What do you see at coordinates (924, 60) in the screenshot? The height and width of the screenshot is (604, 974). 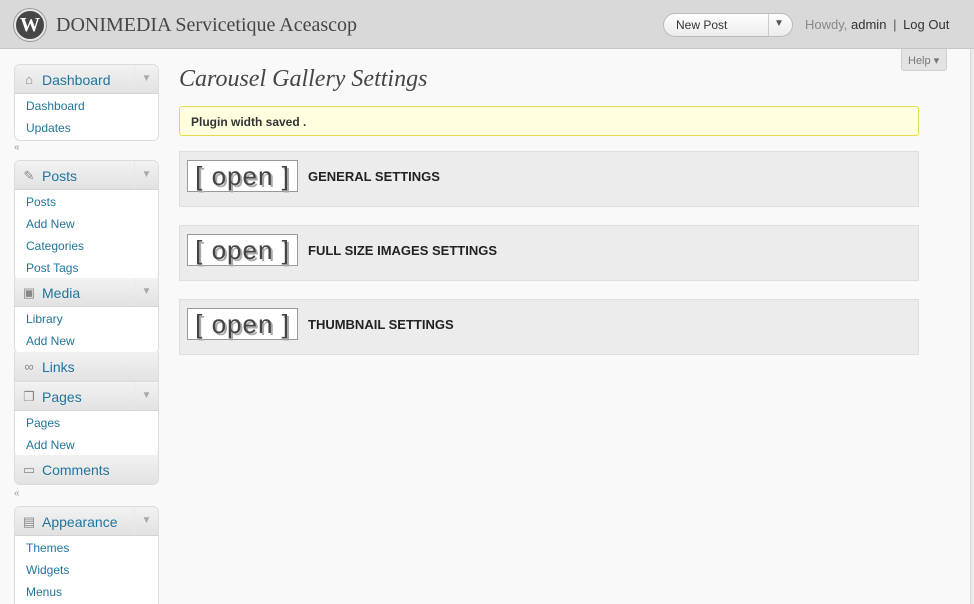 I see `help-tab: Help ▾` at bounding box center [924, 60].